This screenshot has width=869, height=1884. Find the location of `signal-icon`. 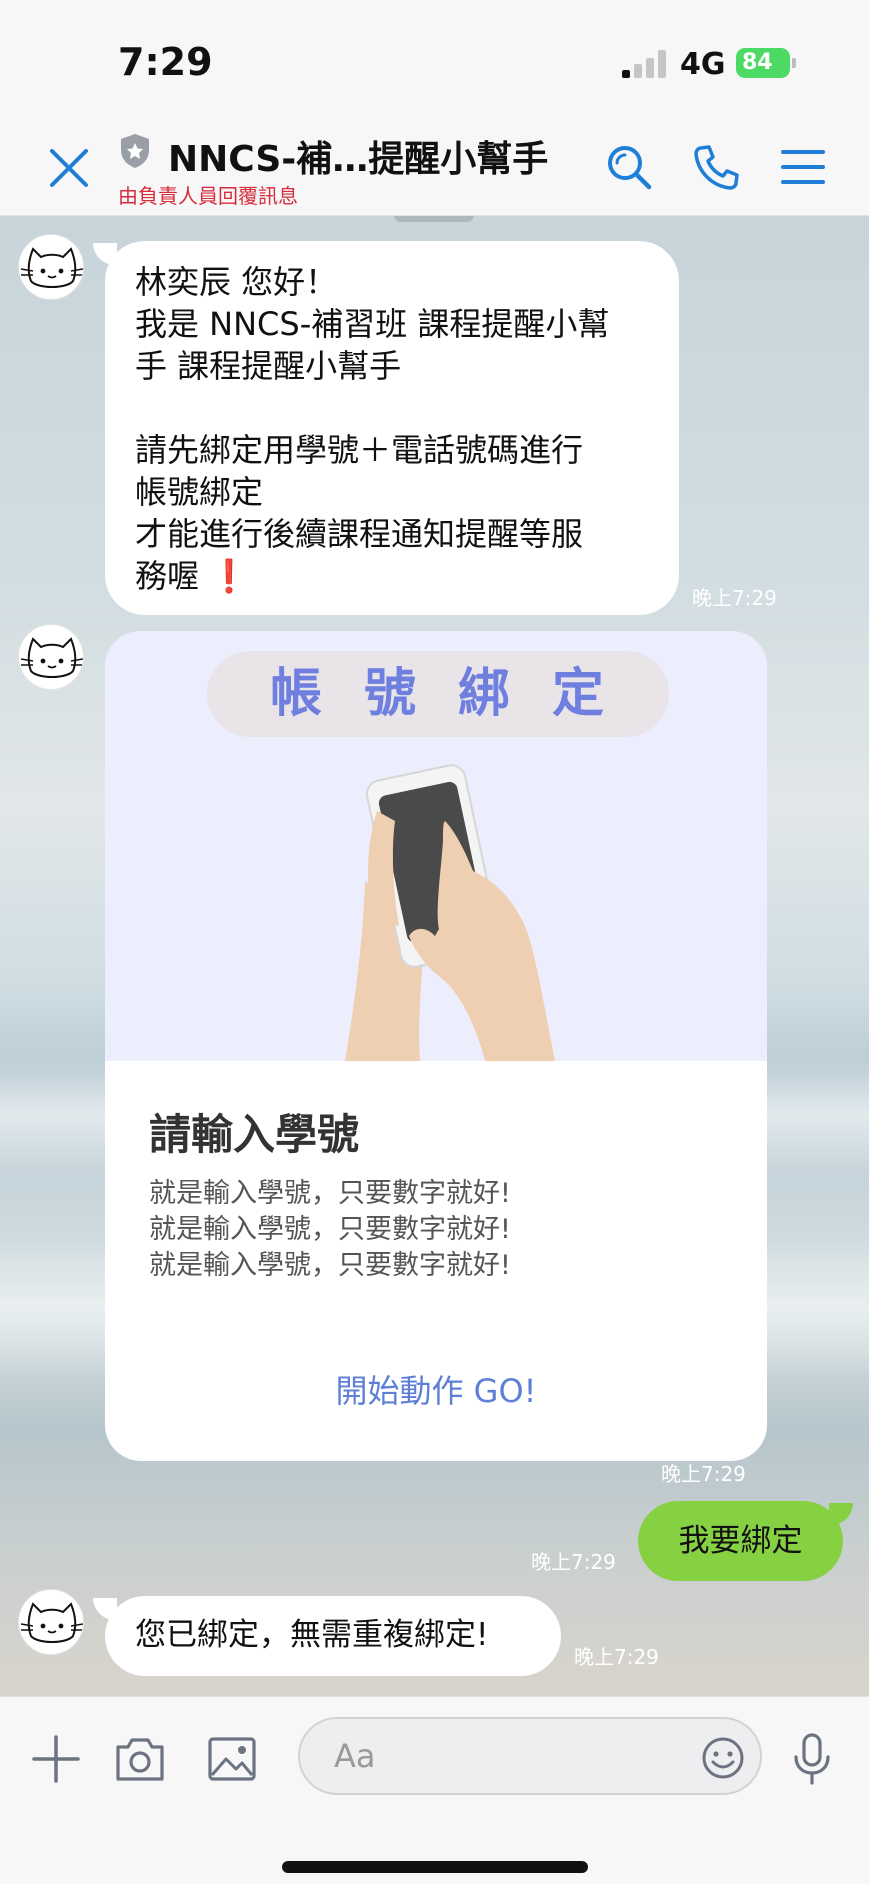

signal-icon is located at coordinates (644, 64).